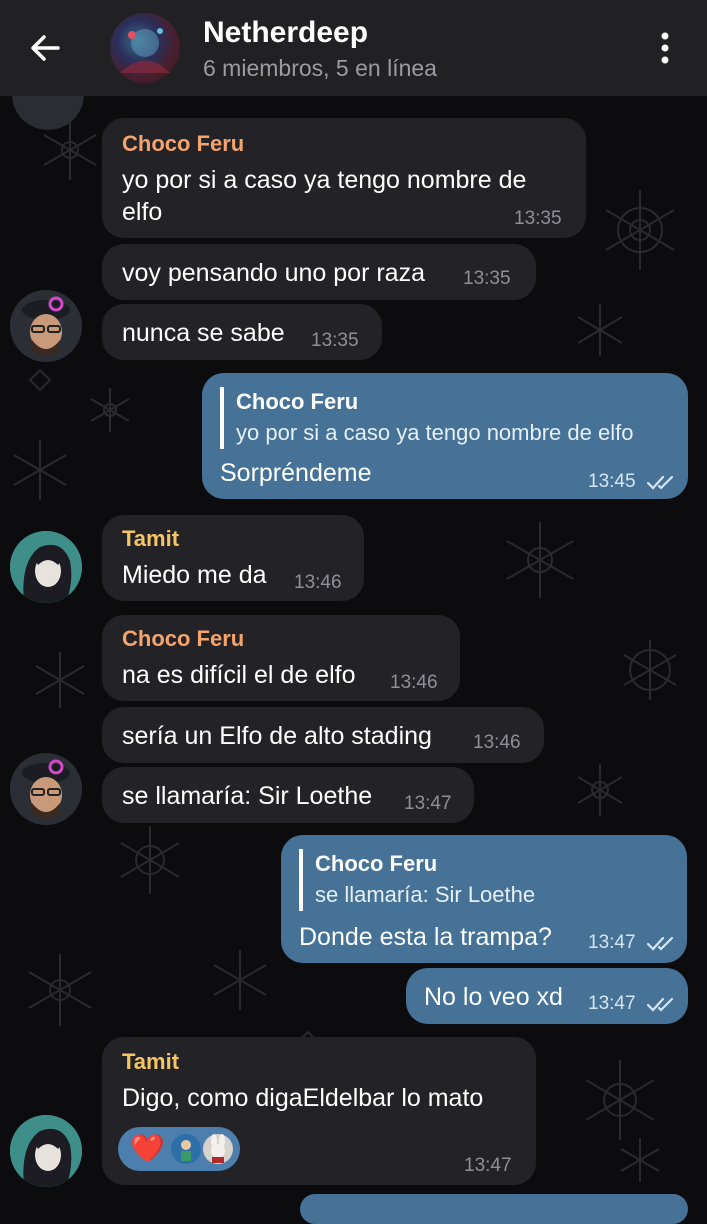 Image resolution: width=707 pixels, height=1224 pixels. What do you see at coordinates (142, 212) in the screenshot?
I see `message-text: elfo` at bounding box center [142, 212].